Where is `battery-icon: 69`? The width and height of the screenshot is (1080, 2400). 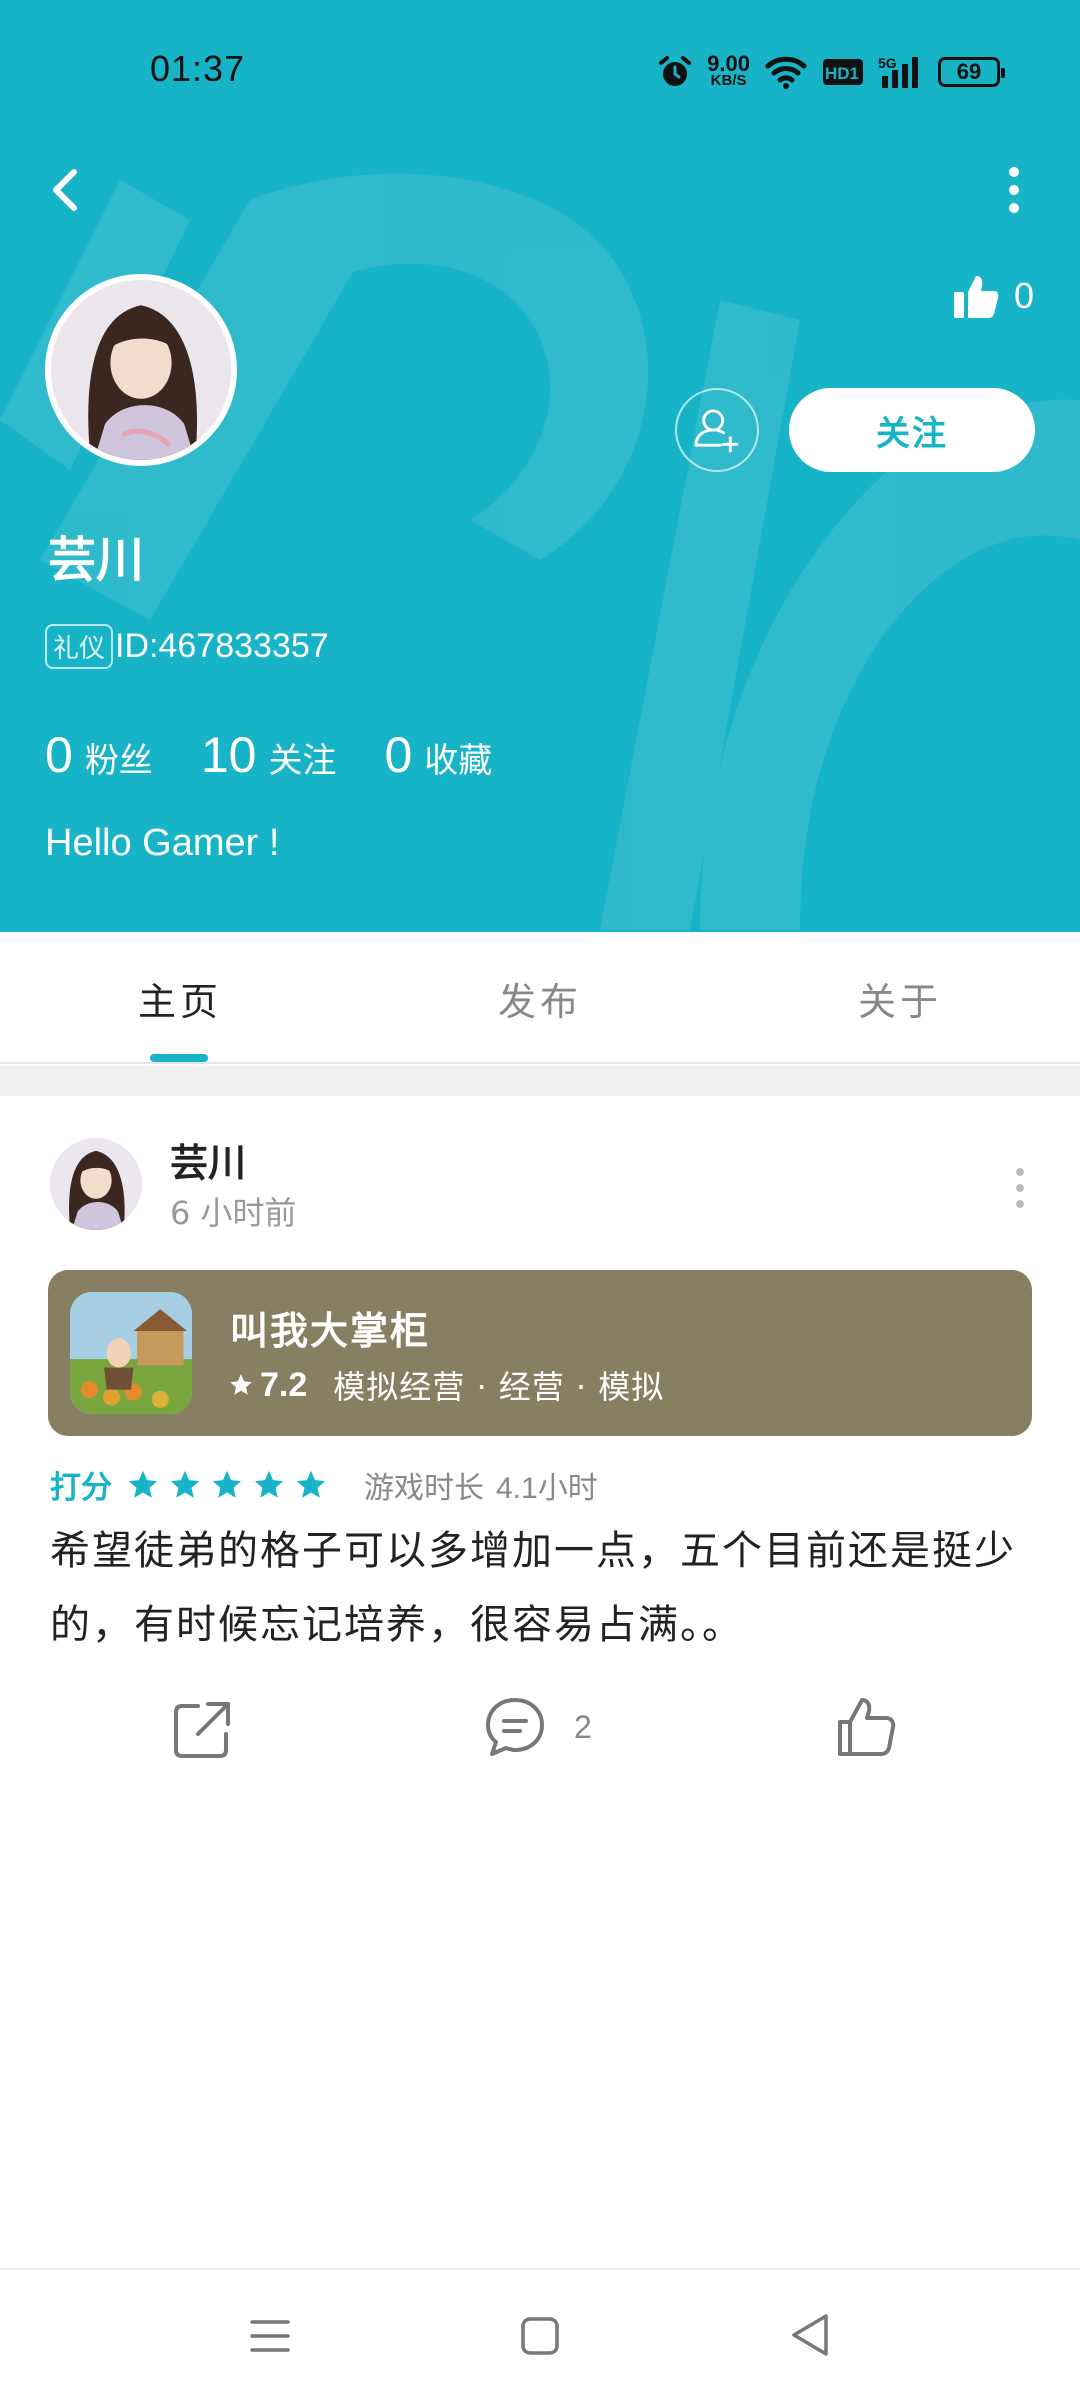 battery-icon: 69 is located at coordinates (971, 72).